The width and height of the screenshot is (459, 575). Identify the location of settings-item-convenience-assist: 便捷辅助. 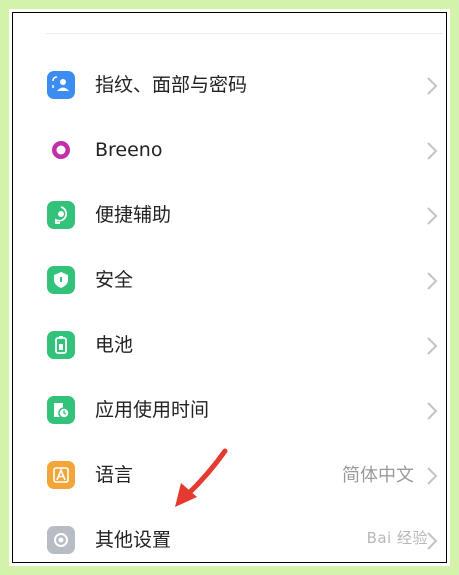
(229, 215).